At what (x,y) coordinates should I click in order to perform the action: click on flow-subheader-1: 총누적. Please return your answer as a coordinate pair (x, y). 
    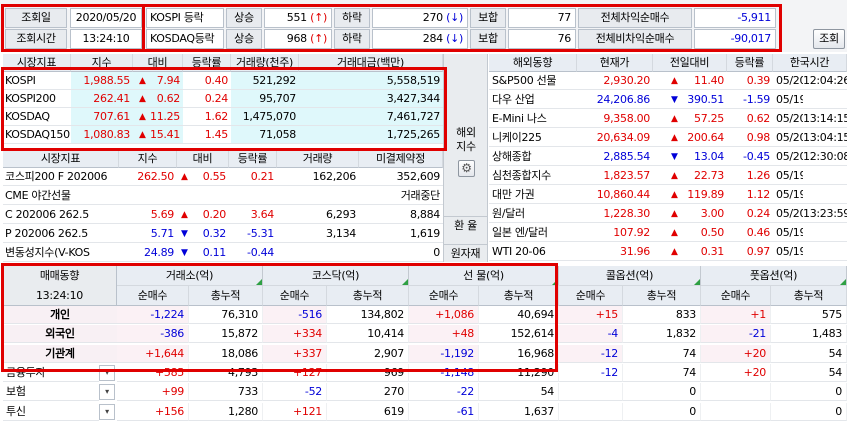
    Looking at the image, I should click on (226, 296).